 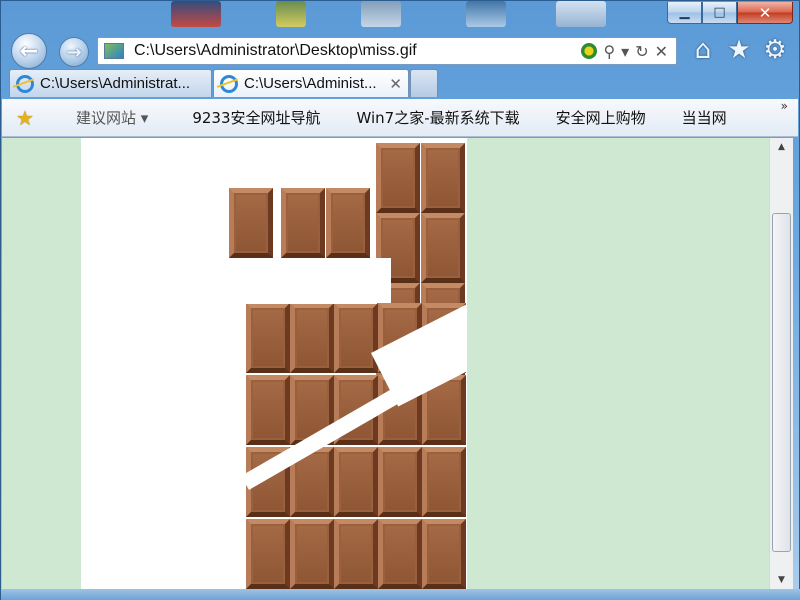 I want to click on fav-item-win7: Win7之家-最新系统下载, so click(x=438, y=117).